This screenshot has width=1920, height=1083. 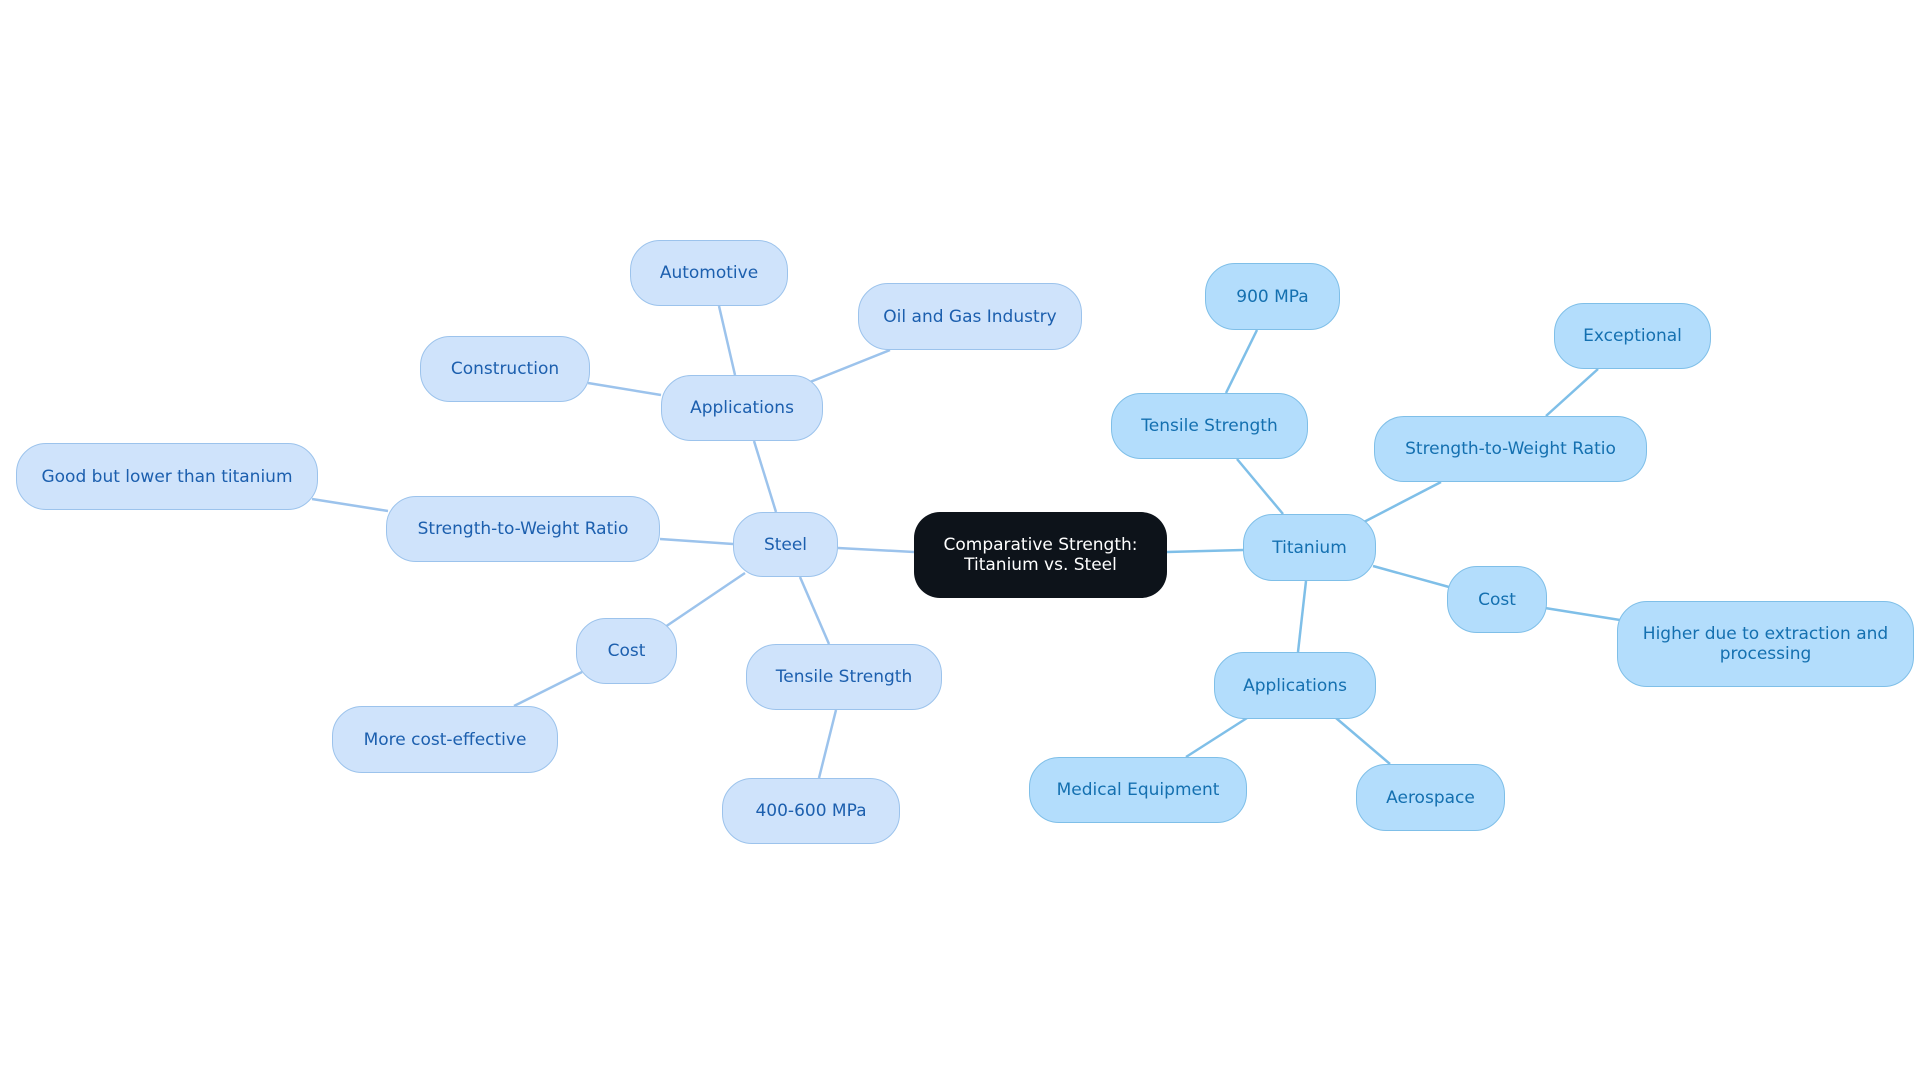 I want to click on steel-applications-label: Applications, so click(x=742, y=408).